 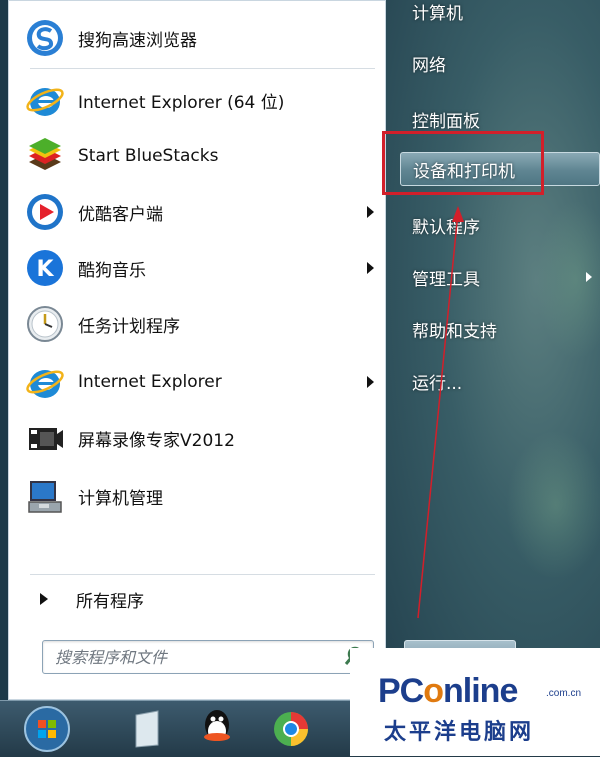 I want to click on qq-icon, so click(x=217, y=729).